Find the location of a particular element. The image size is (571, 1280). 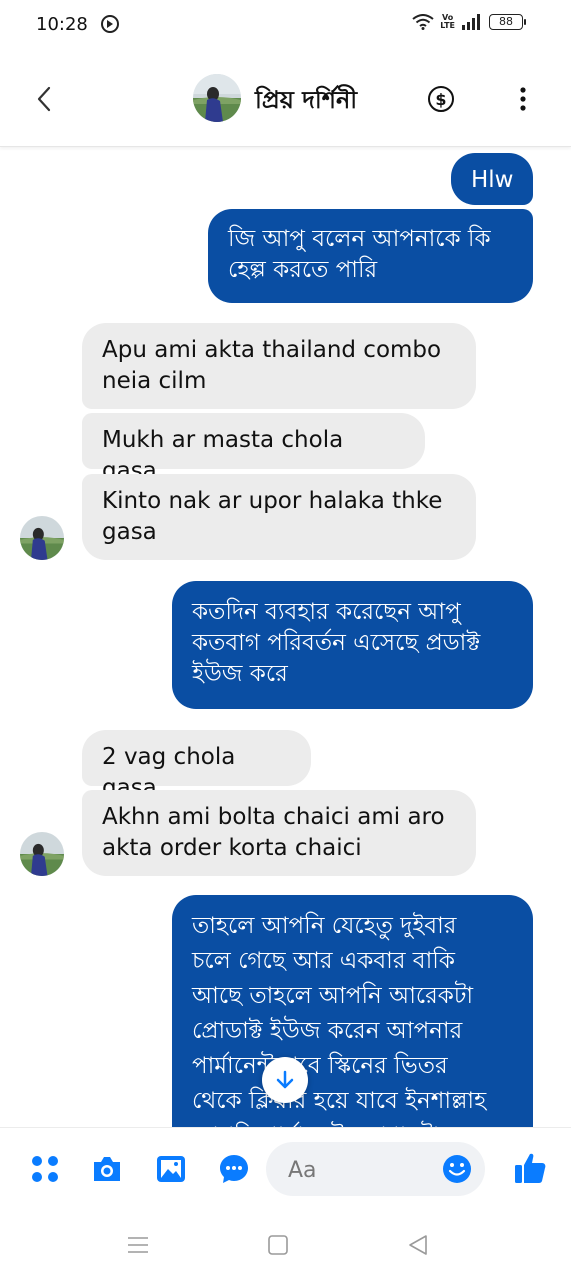

arrow-down-icon is located at coordinates (285, 1079).